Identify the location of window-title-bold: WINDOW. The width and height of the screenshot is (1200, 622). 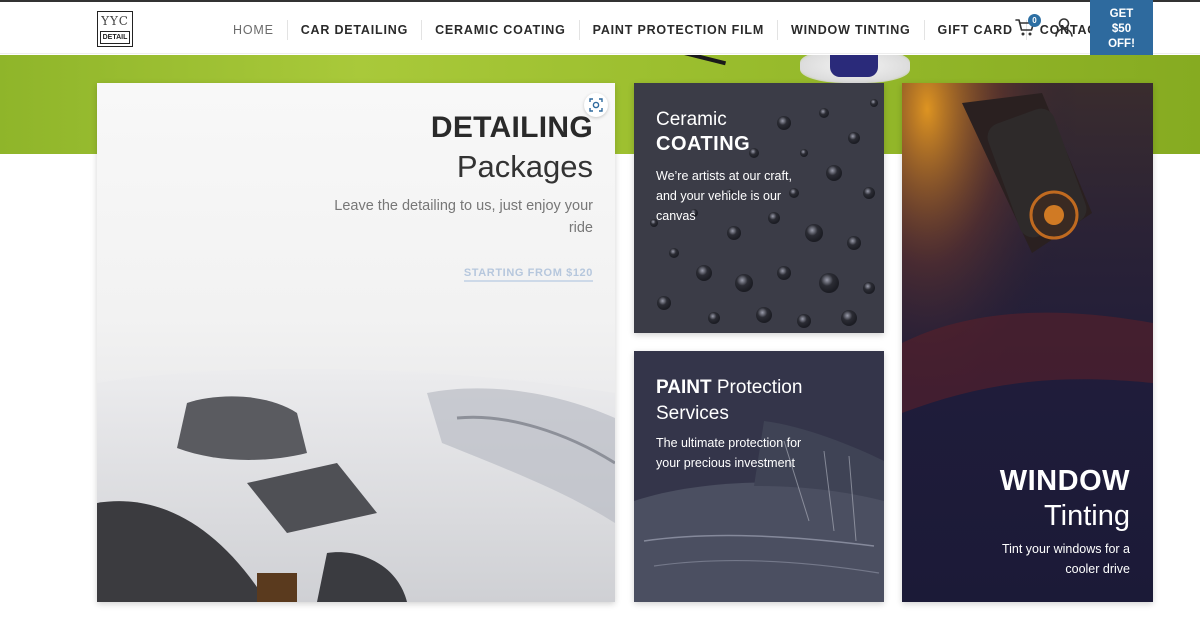
(1064, 481).